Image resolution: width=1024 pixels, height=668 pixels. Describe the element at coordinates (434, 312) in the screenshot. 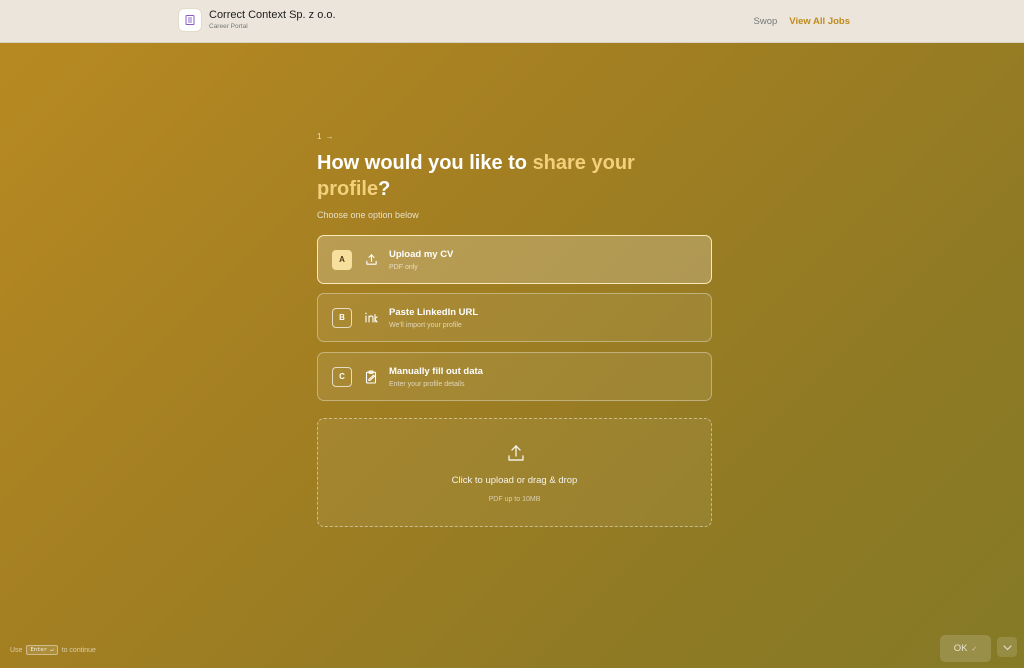

I see `option-title: Paste LinkedIn URL` at that location.